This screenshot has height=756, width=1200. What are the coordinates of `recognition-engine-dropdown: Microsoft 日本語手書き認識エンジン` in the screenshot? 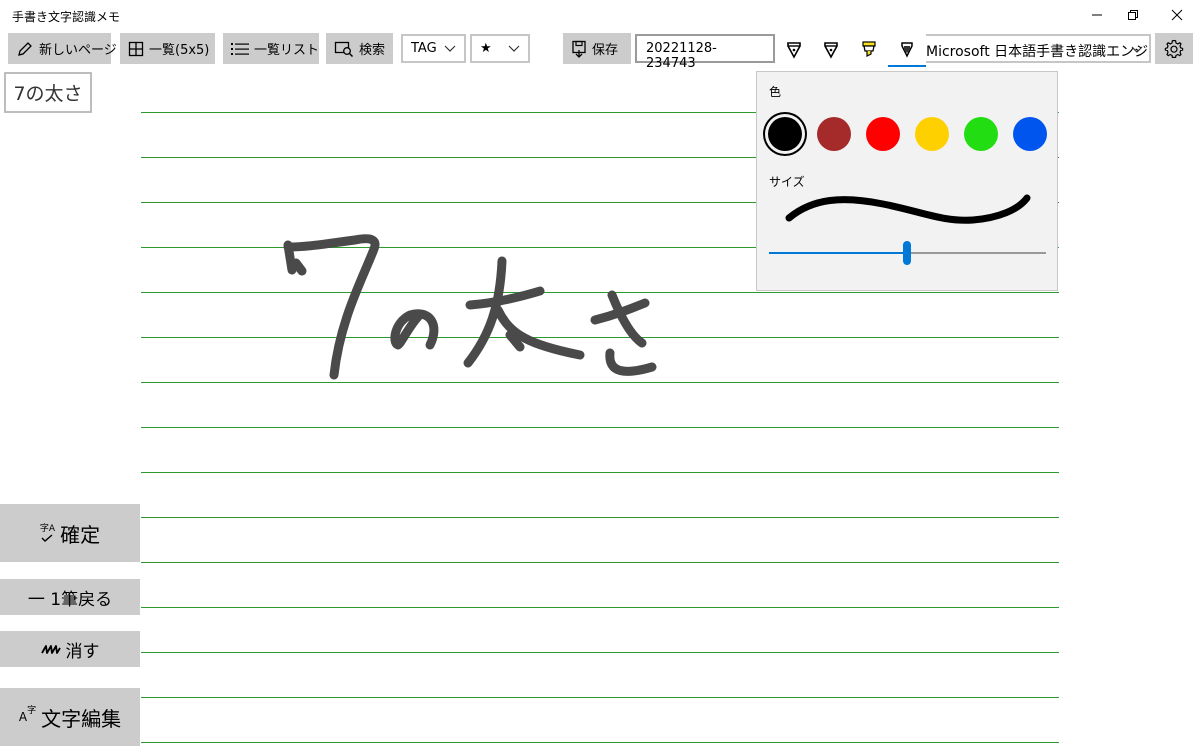 It's located at (1038, 48).